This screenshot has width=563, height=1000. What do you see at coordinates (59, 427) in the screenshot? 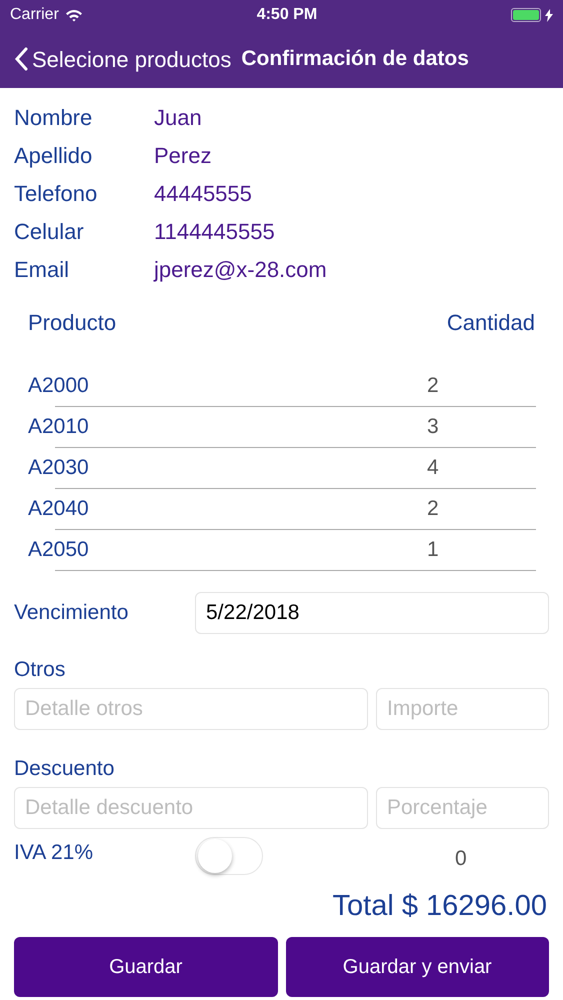
I see `product-code: A2010` at bounding box center [59, 427].